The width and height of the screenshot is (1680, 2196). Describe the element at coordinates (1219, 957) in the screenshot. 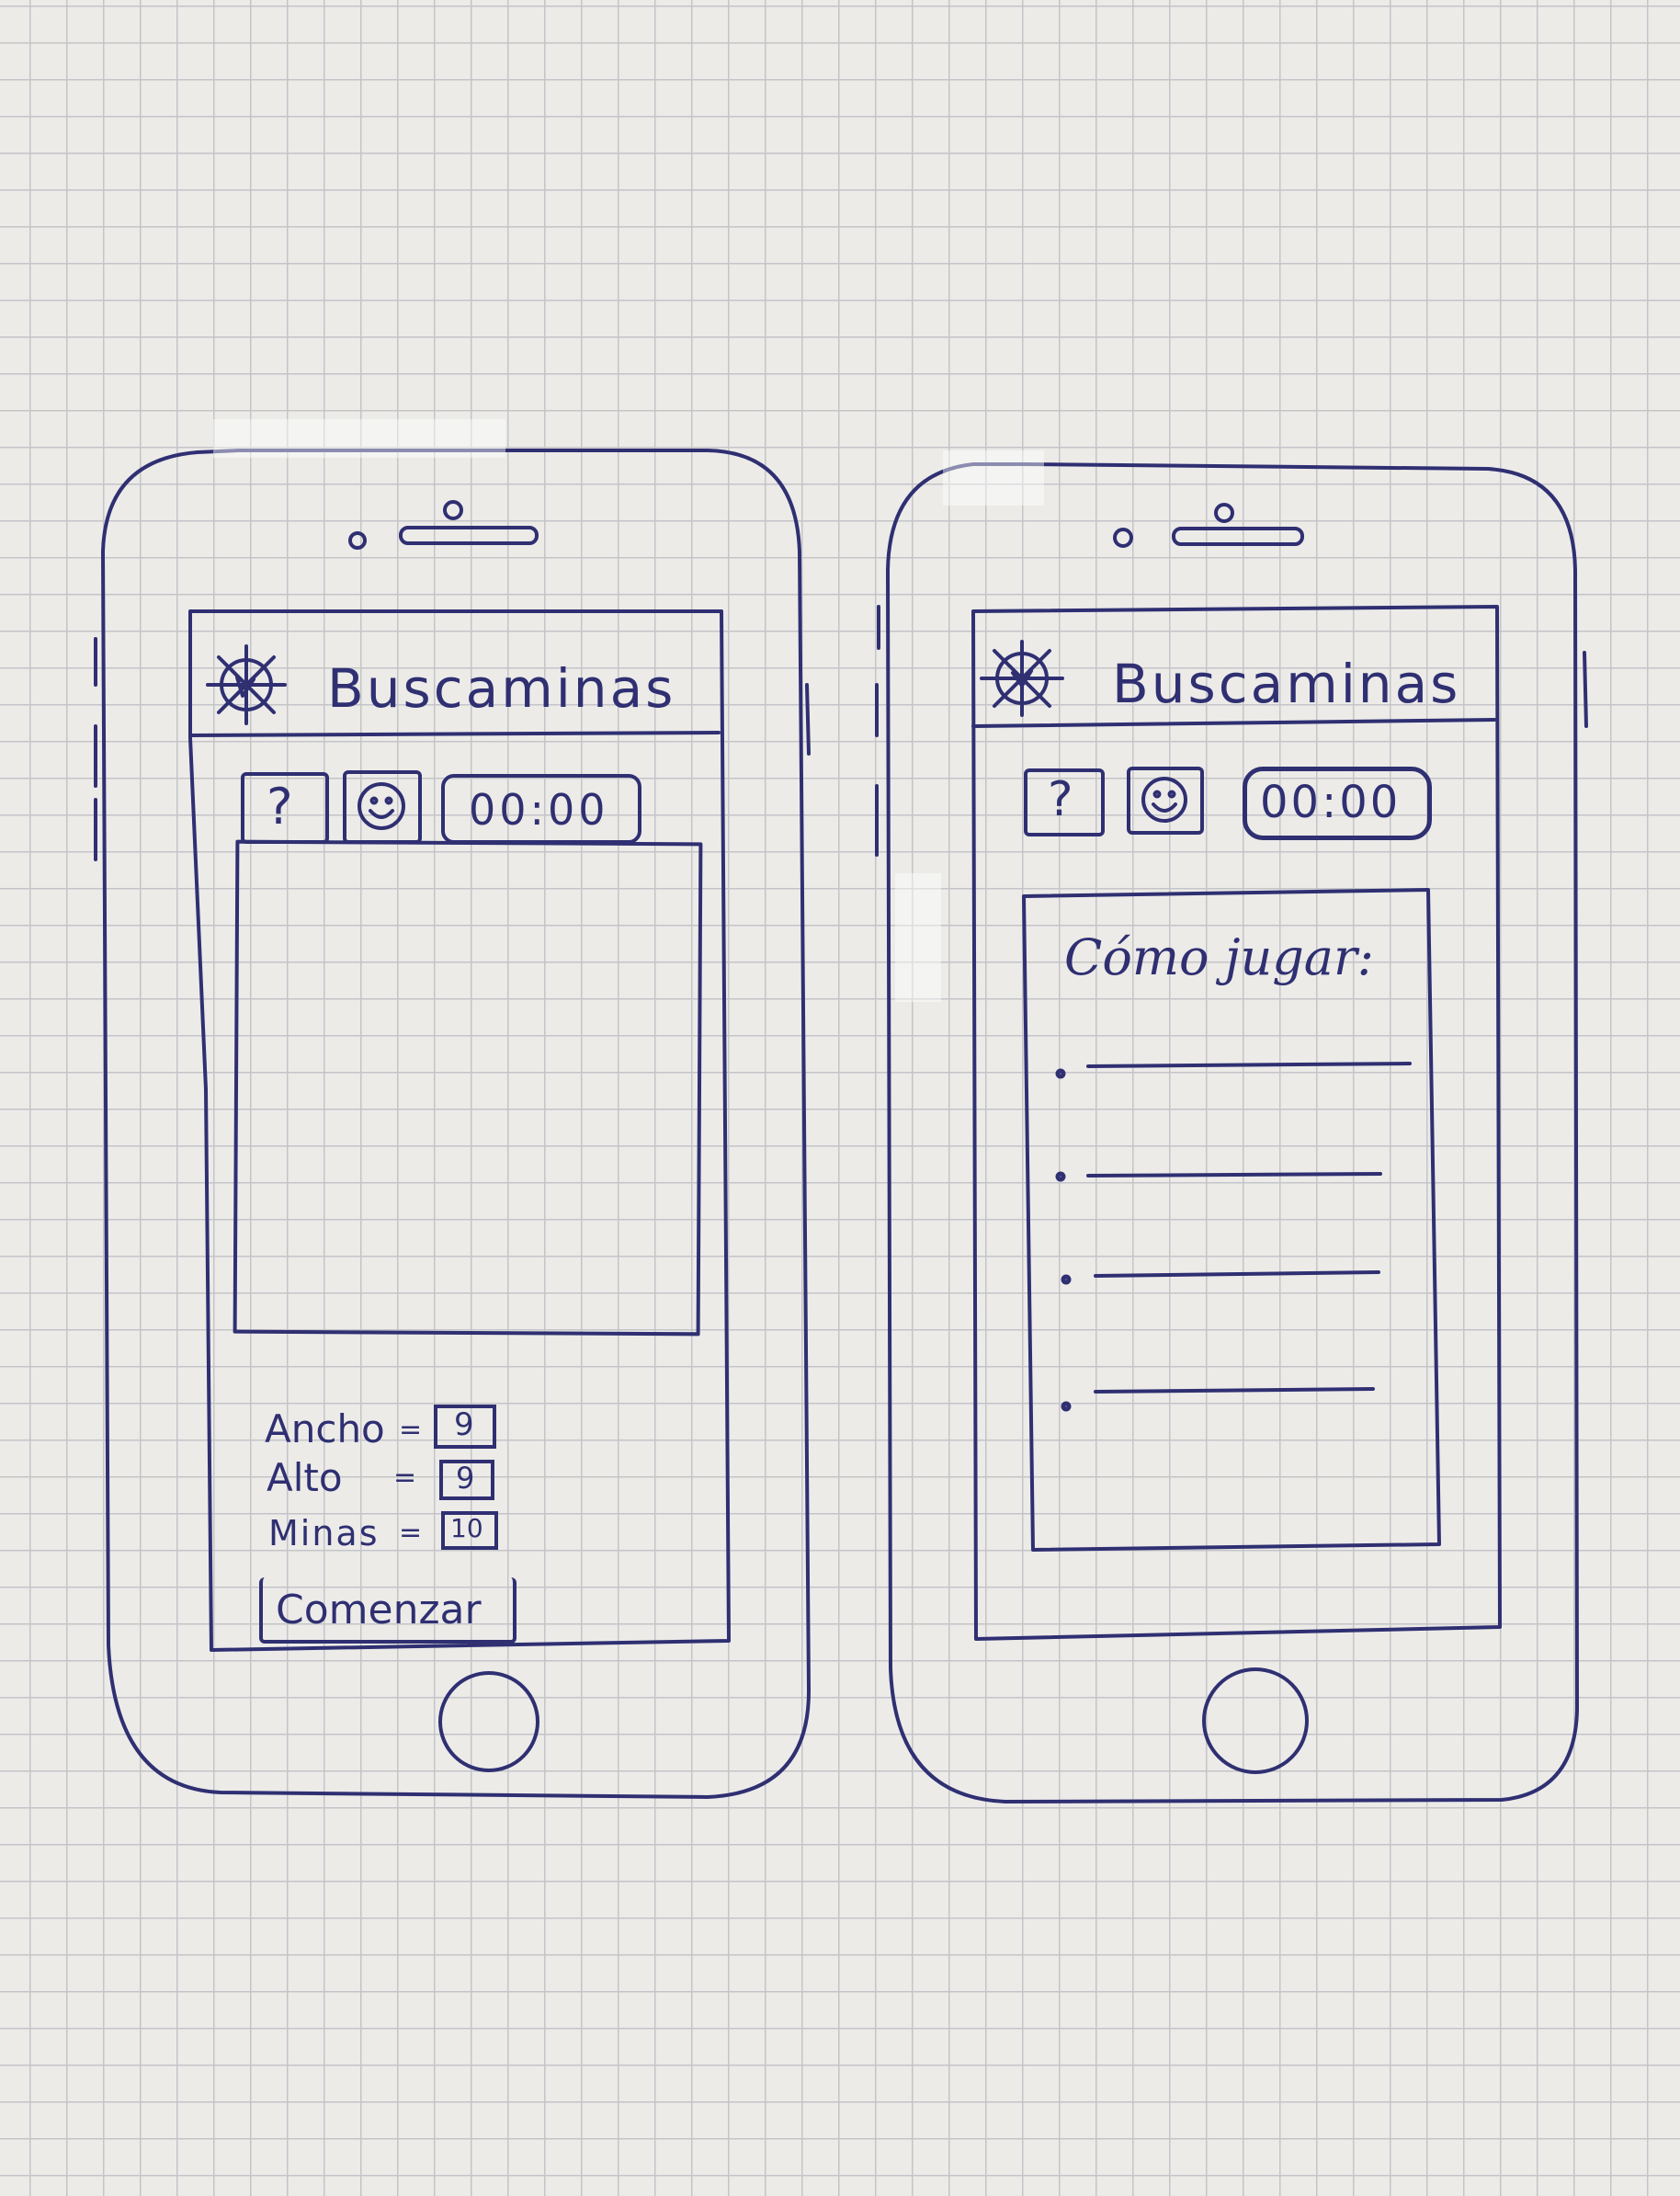

I see `how-to-play-title: Cómo jugar:` at that location.